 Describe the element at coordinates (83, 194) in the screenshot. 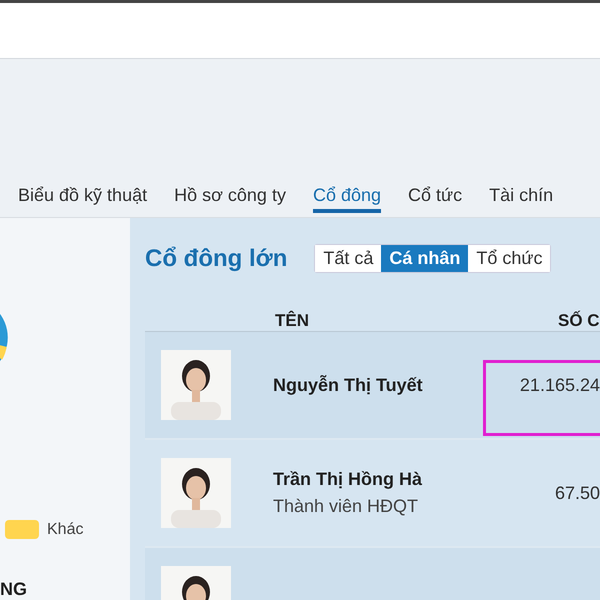

I see `tab: Biểu đồ kỹ thuật` at that location.